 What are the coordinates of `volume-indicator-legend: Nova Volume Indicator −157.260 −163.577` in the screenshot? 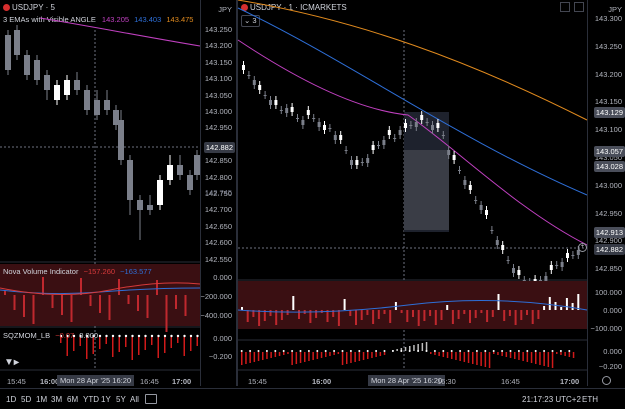 It's located at (77, 272).